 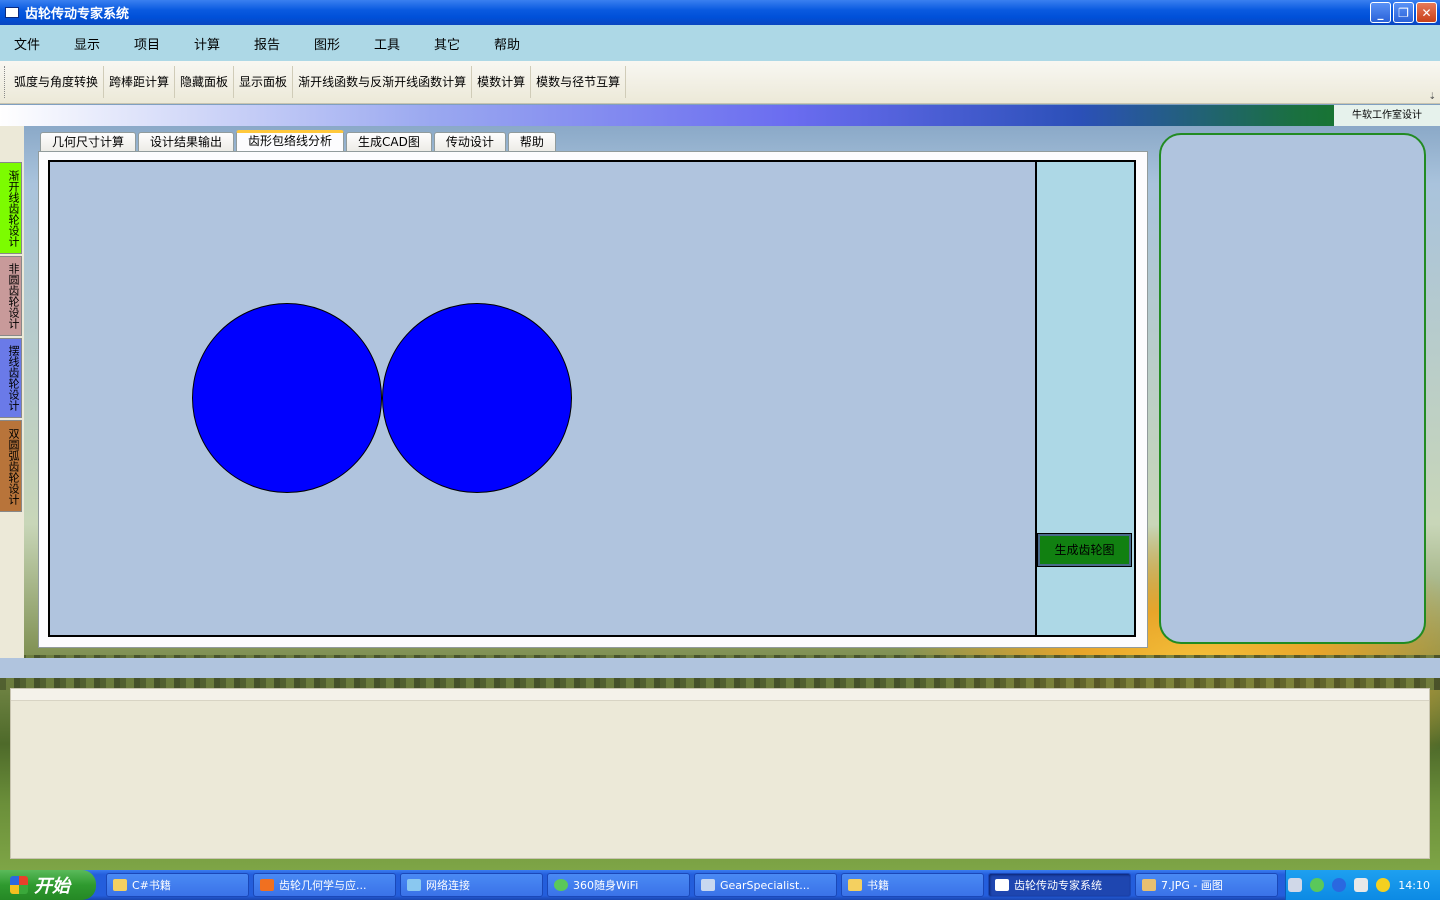 I want to click on tool-span-measure-button: 跨棒距计算, so click(x=140, y=82).